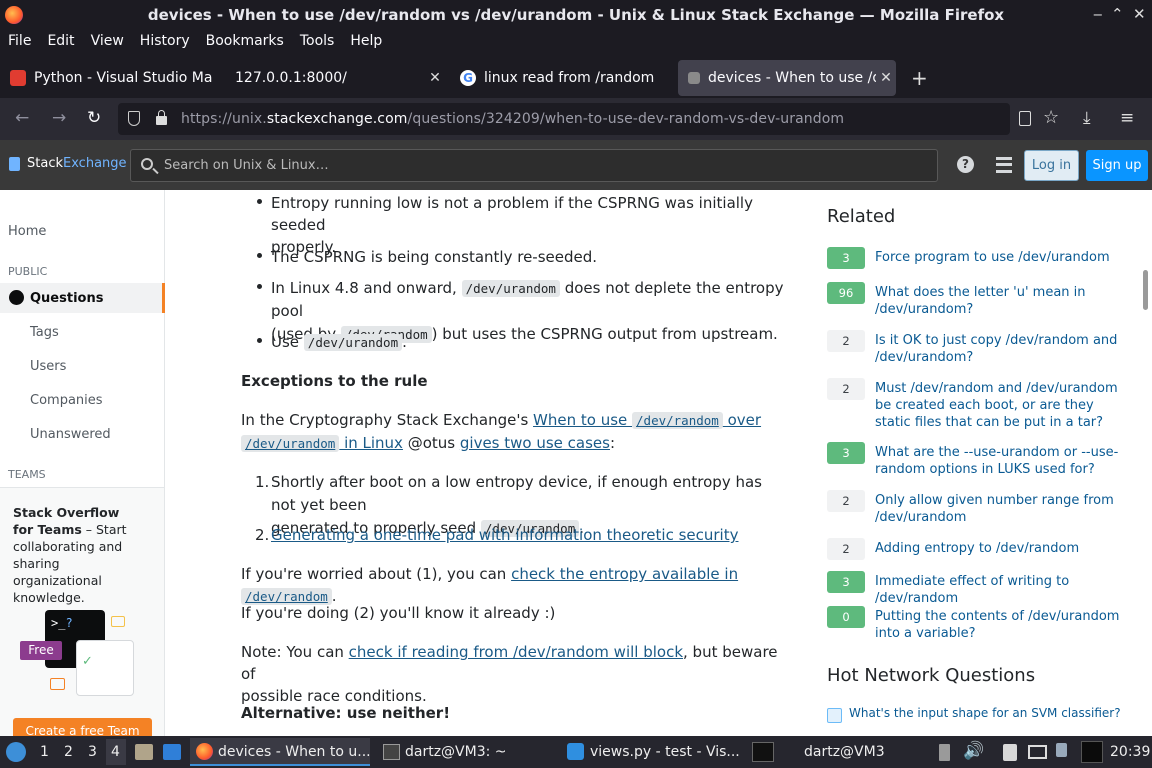 The height and width of the screenshot is (768, 1152). Describe the element at coordinates (107, 39) in the screenshot. I see `menu-view: View` at that location.